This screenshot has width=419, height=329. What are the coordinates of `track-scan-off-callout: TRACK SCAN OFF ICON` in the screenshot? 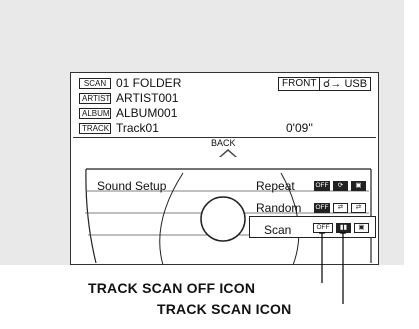 It's located at (172, 288).